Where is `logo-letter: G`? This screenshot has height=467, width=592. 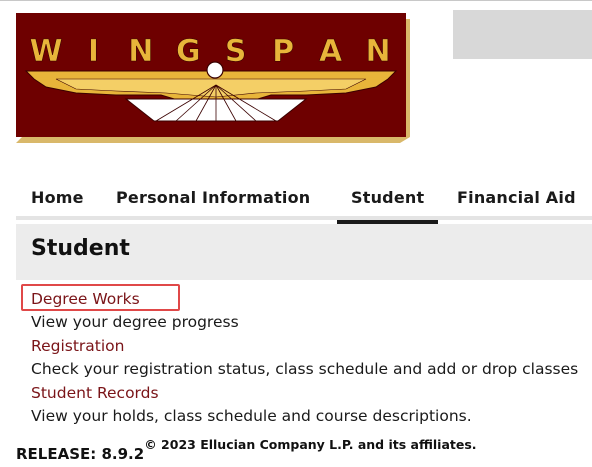 logo-letter: G is located at coordinates (188, 51).